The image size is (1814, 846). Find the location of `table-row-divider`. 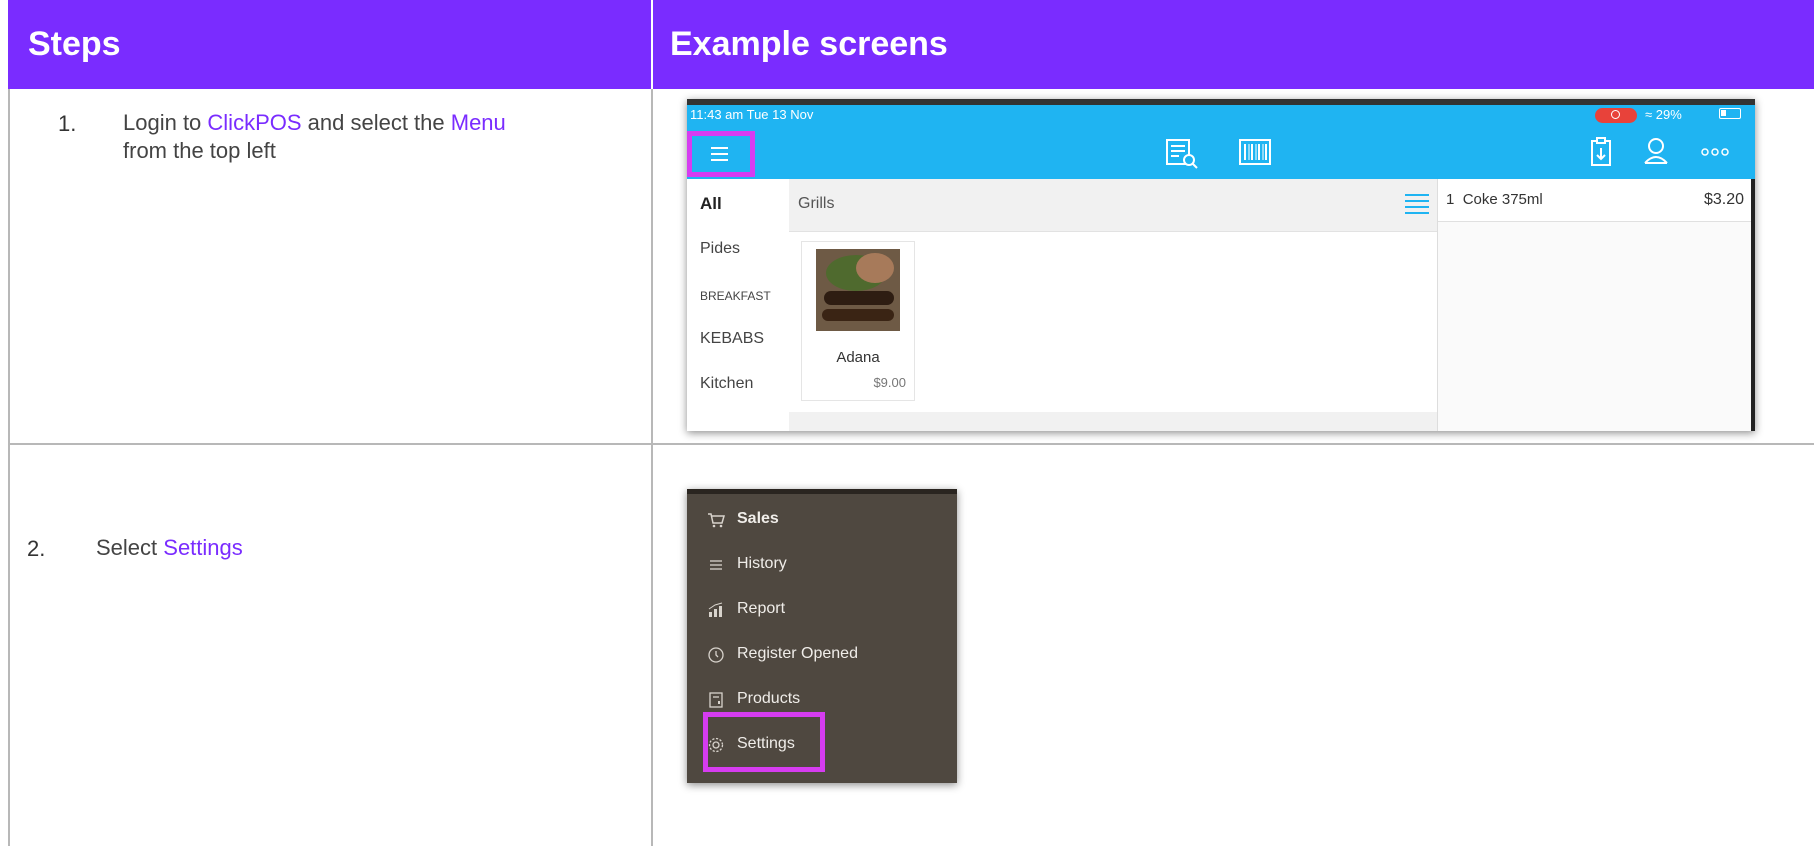

table-row-divider is located at coordinates (911, 444).